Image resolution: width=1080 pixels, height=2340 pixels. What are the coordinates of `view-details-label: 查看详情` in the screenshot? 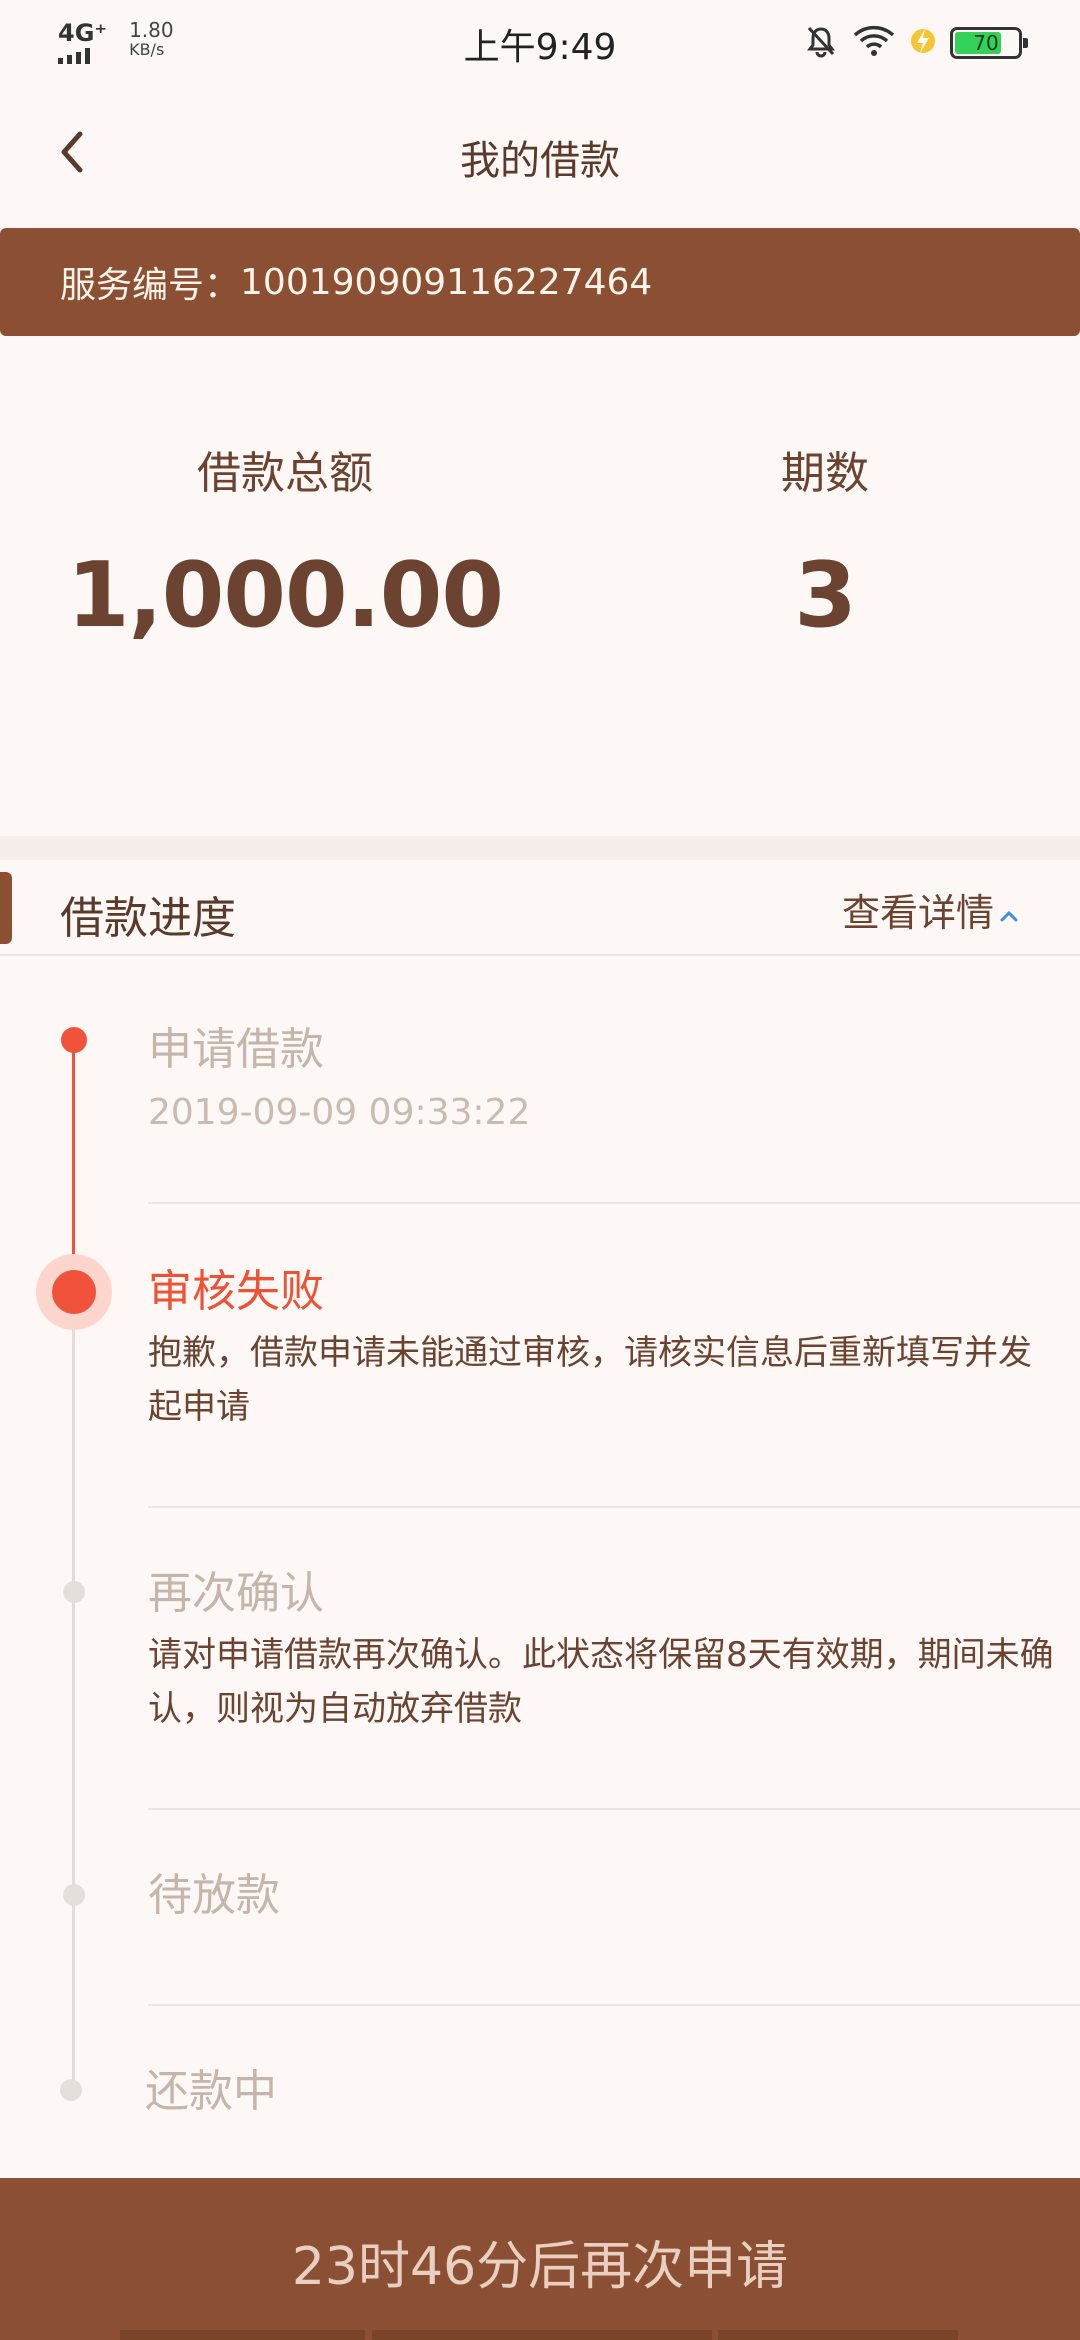 It's located at (917, 913).